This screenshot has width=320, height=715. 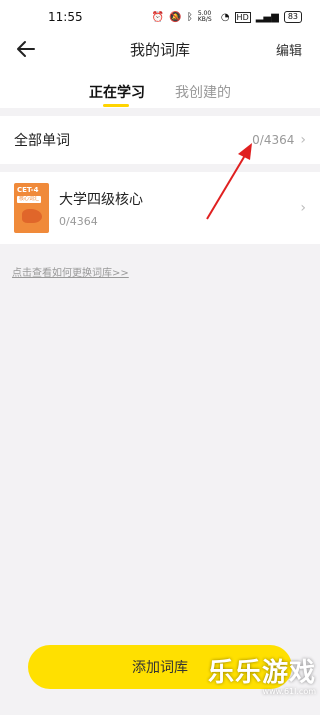 I want to click on wordbook-card: CET-4 核心词汇 大学四级核心 0/4364 ›, so click(x=160, y=208).